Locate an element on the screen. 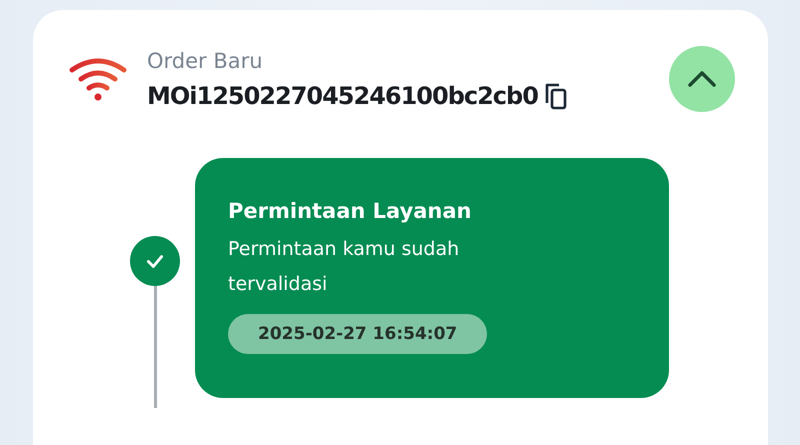 The height and width of the screenshot is (445, 800). timestamp: 2025-02-27 16:54:07 is located at coordinates (358, 334).